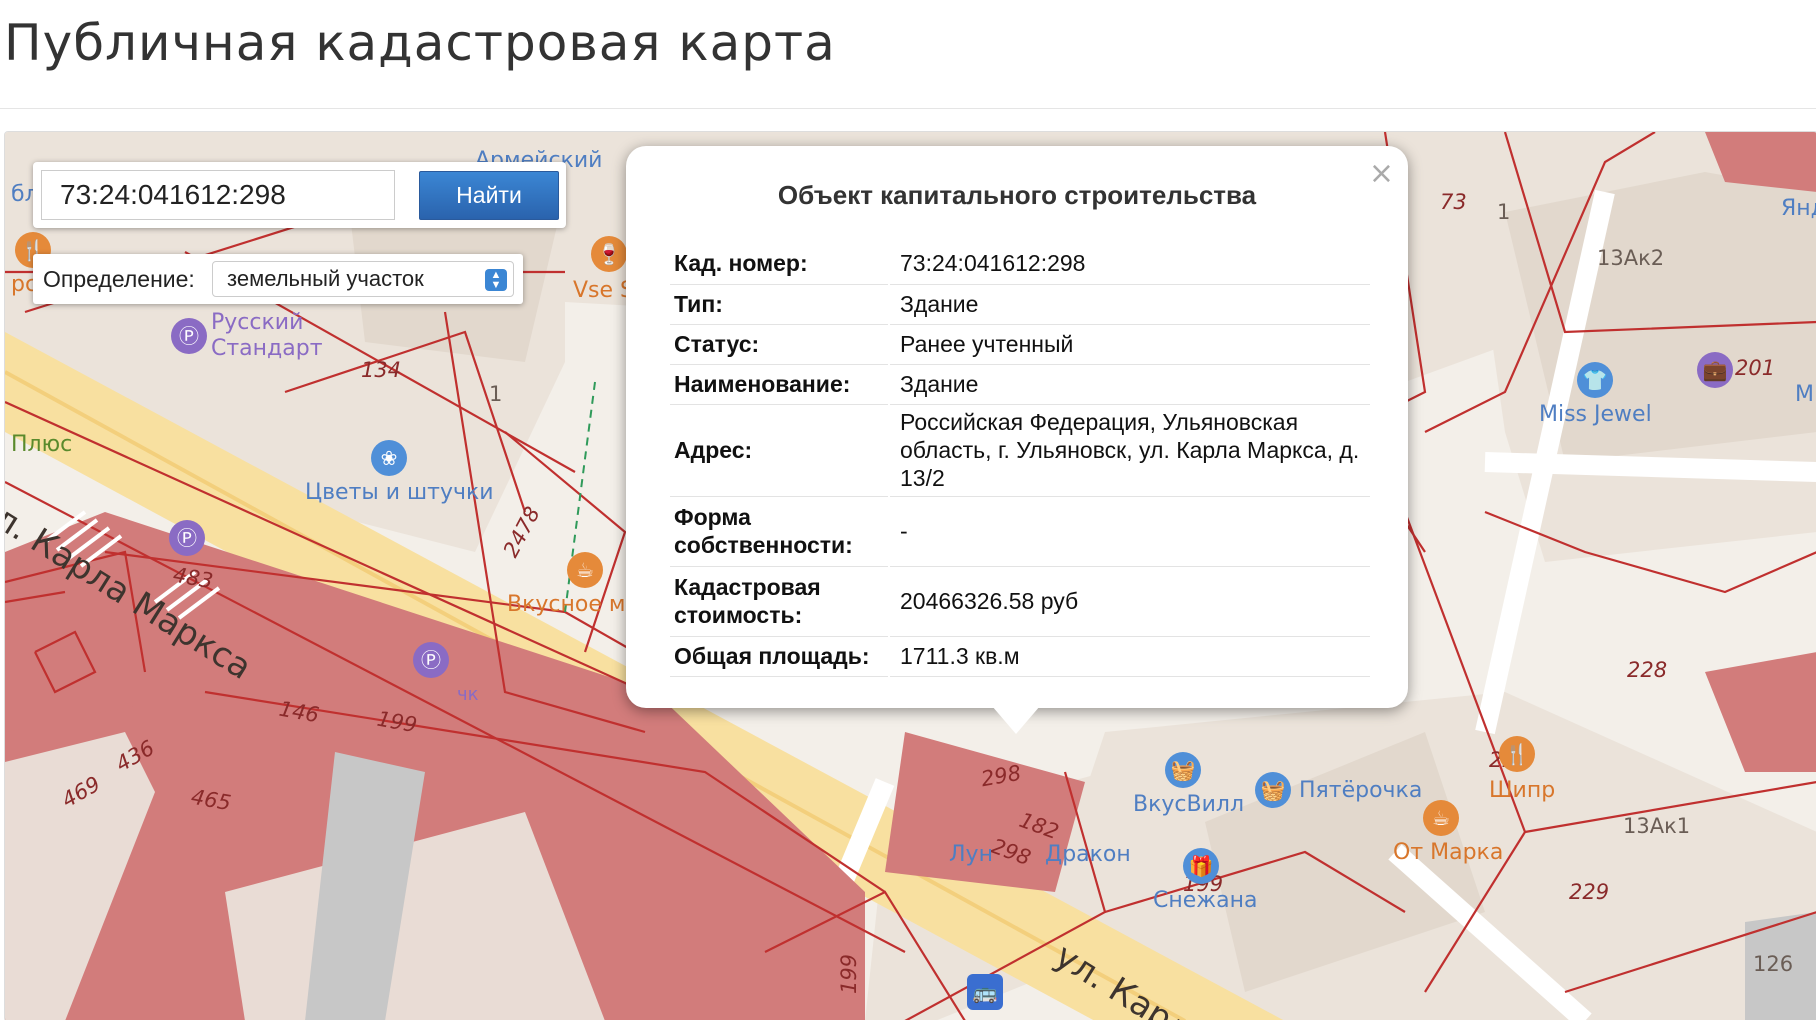 The width and height of the screenshot is (1816, 1020). I want to click on poi-label-standart: Стандарт, so click(267, 348).